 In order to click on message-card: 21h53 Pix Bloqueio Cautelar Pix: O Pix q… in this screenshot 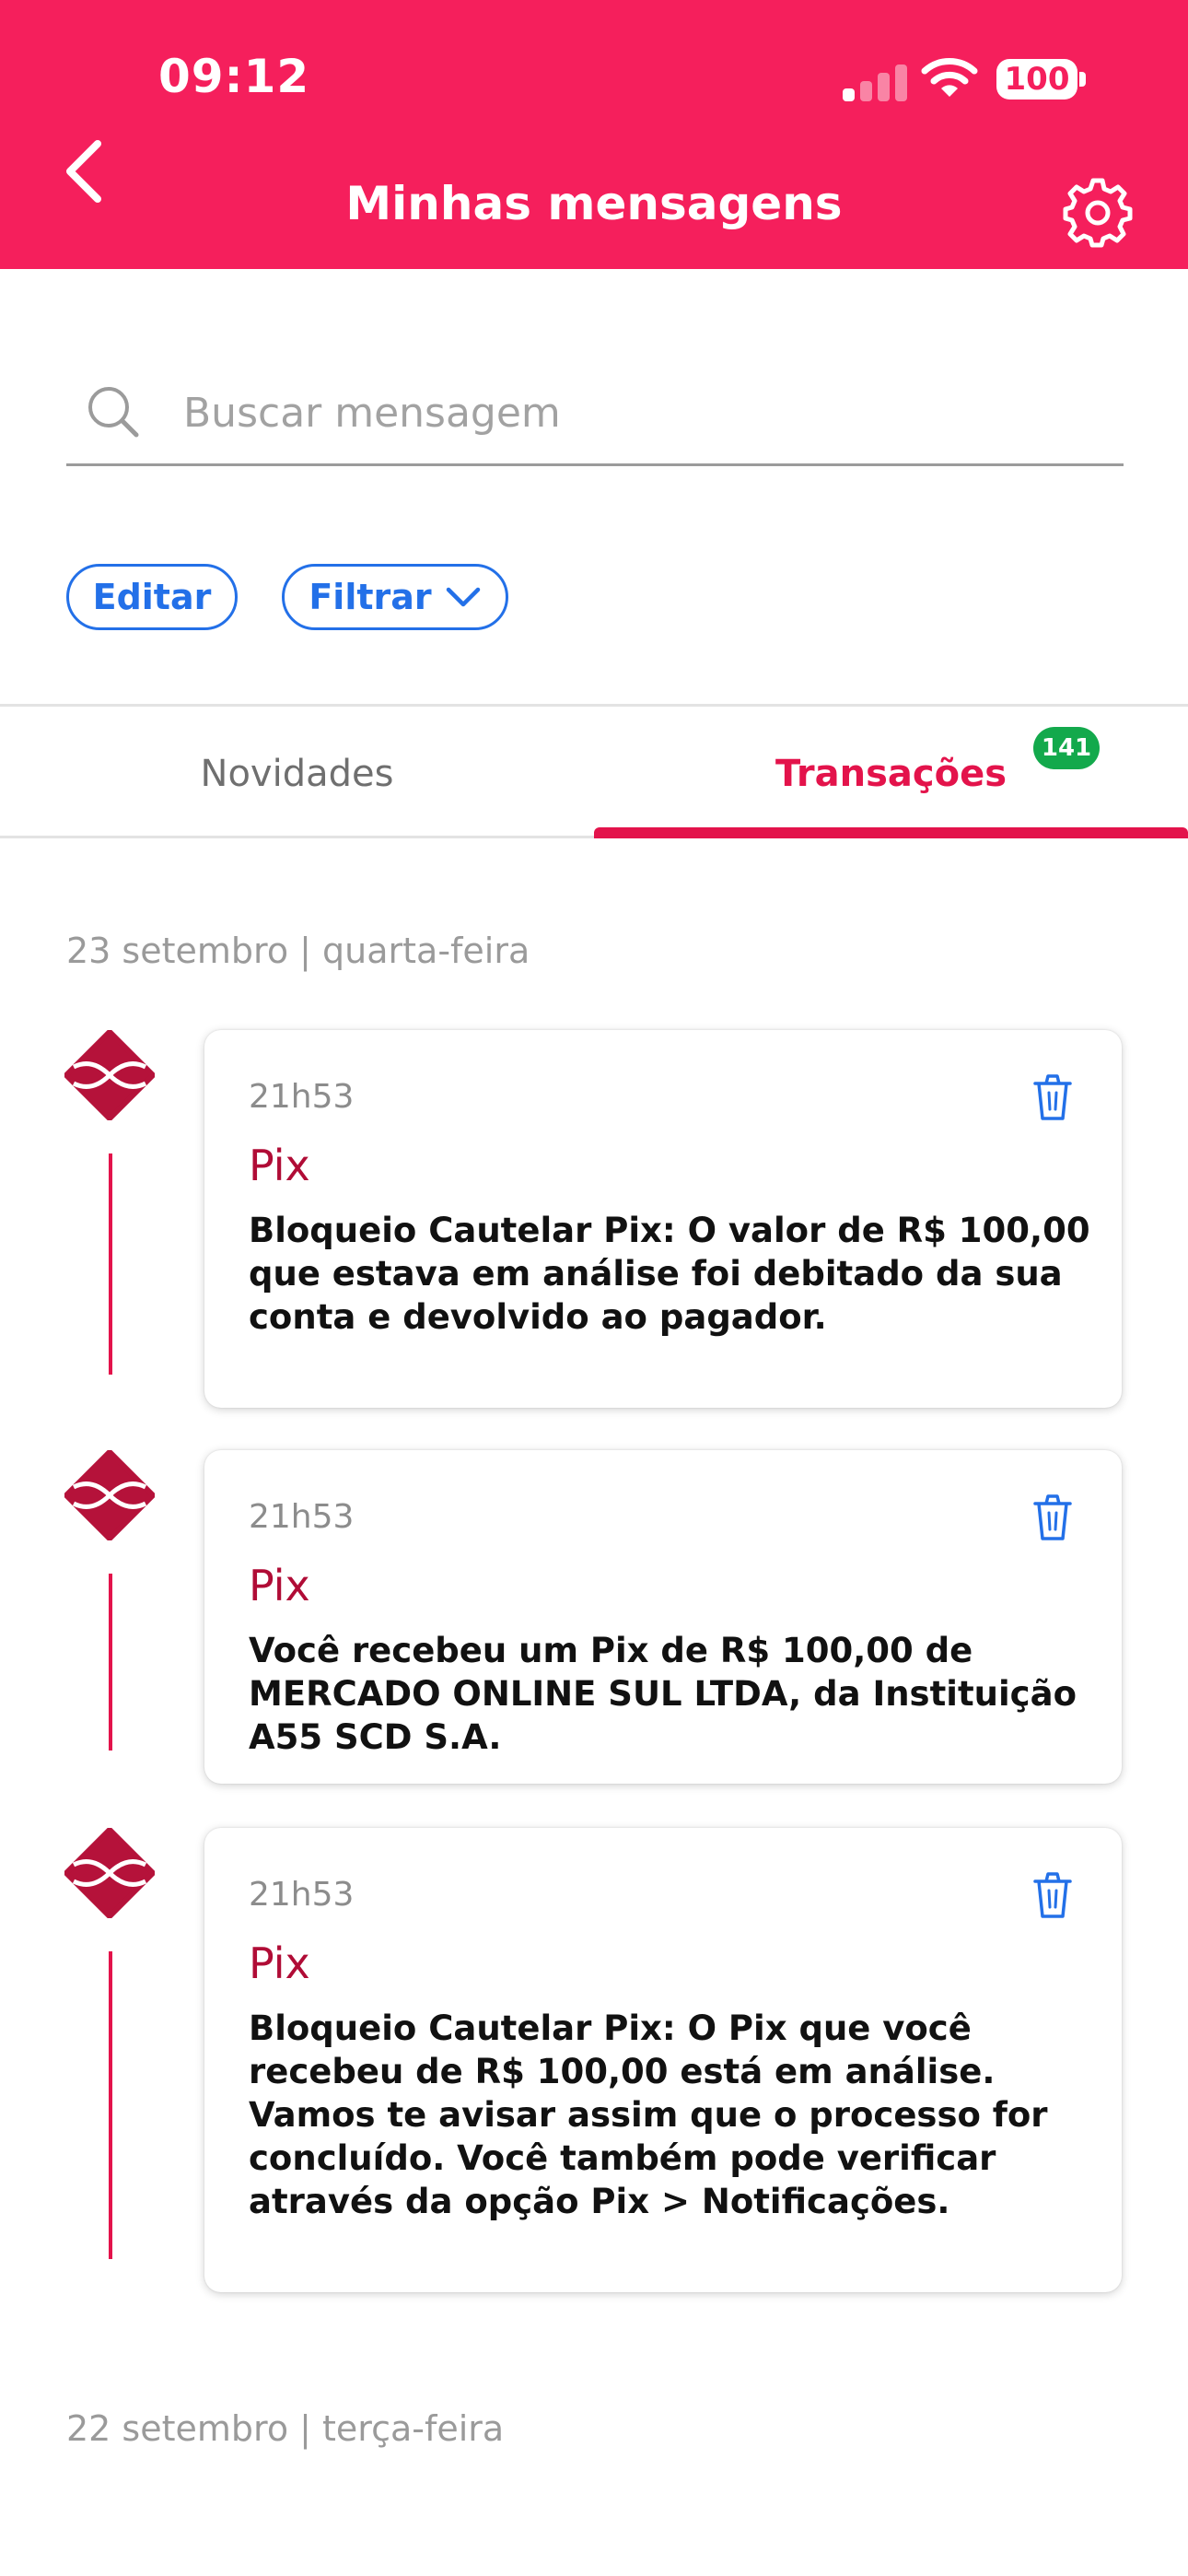, I will do `click(663, 2060)`.